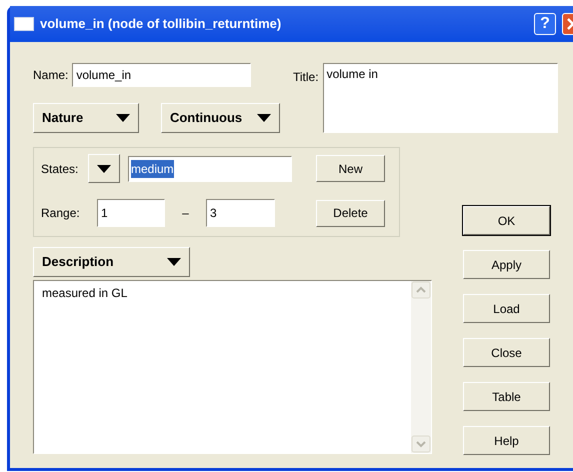 This screenshot has width=573, height=472. Describe the element at coordinates (421, 367) in the screenshot. I see `scrollbar` at that location.